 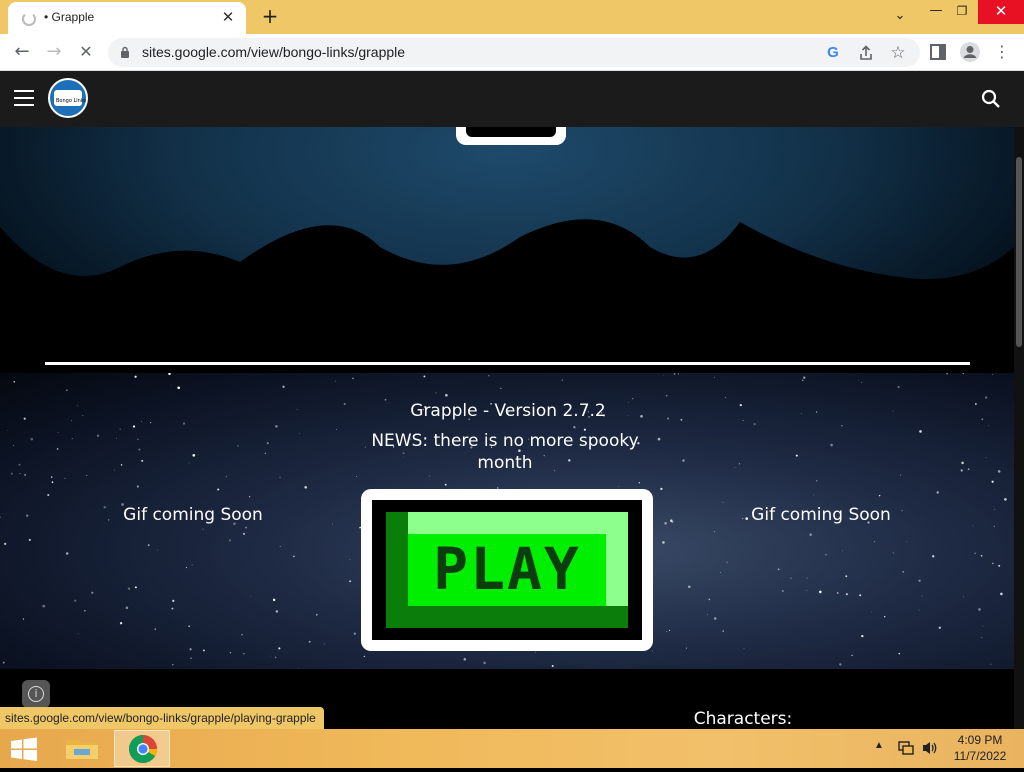 What do you see at coordinates (900, 17) in the screenshot?
I see `tab-search-chevron-icon: ⌄` at bounding box center [900, 17].